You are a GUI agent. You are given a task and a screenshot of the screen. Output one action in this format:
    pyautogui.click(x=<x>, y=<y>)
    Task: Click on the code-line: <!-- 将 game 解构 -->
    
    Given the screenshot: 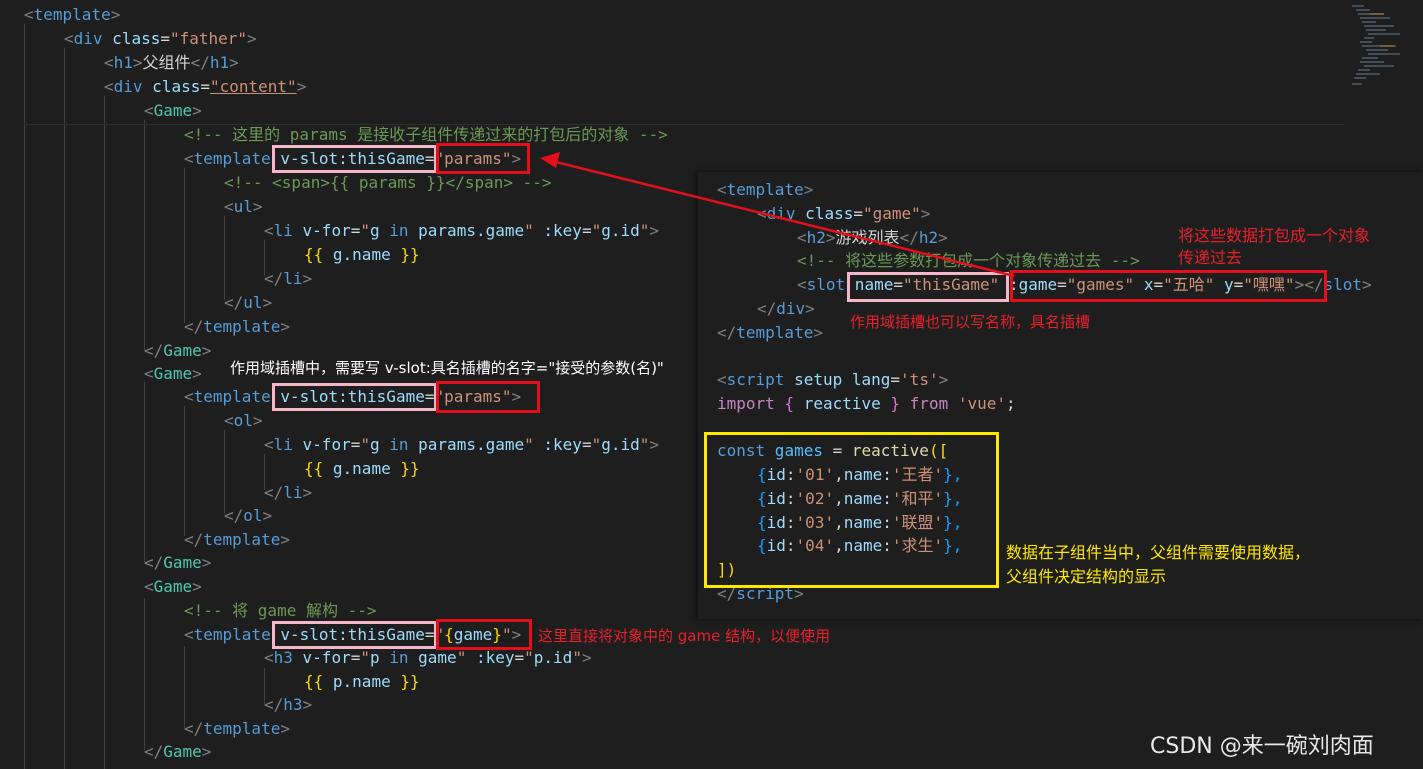 What is the action you would take?
    pyautogui.click(x=280, y=610)
    